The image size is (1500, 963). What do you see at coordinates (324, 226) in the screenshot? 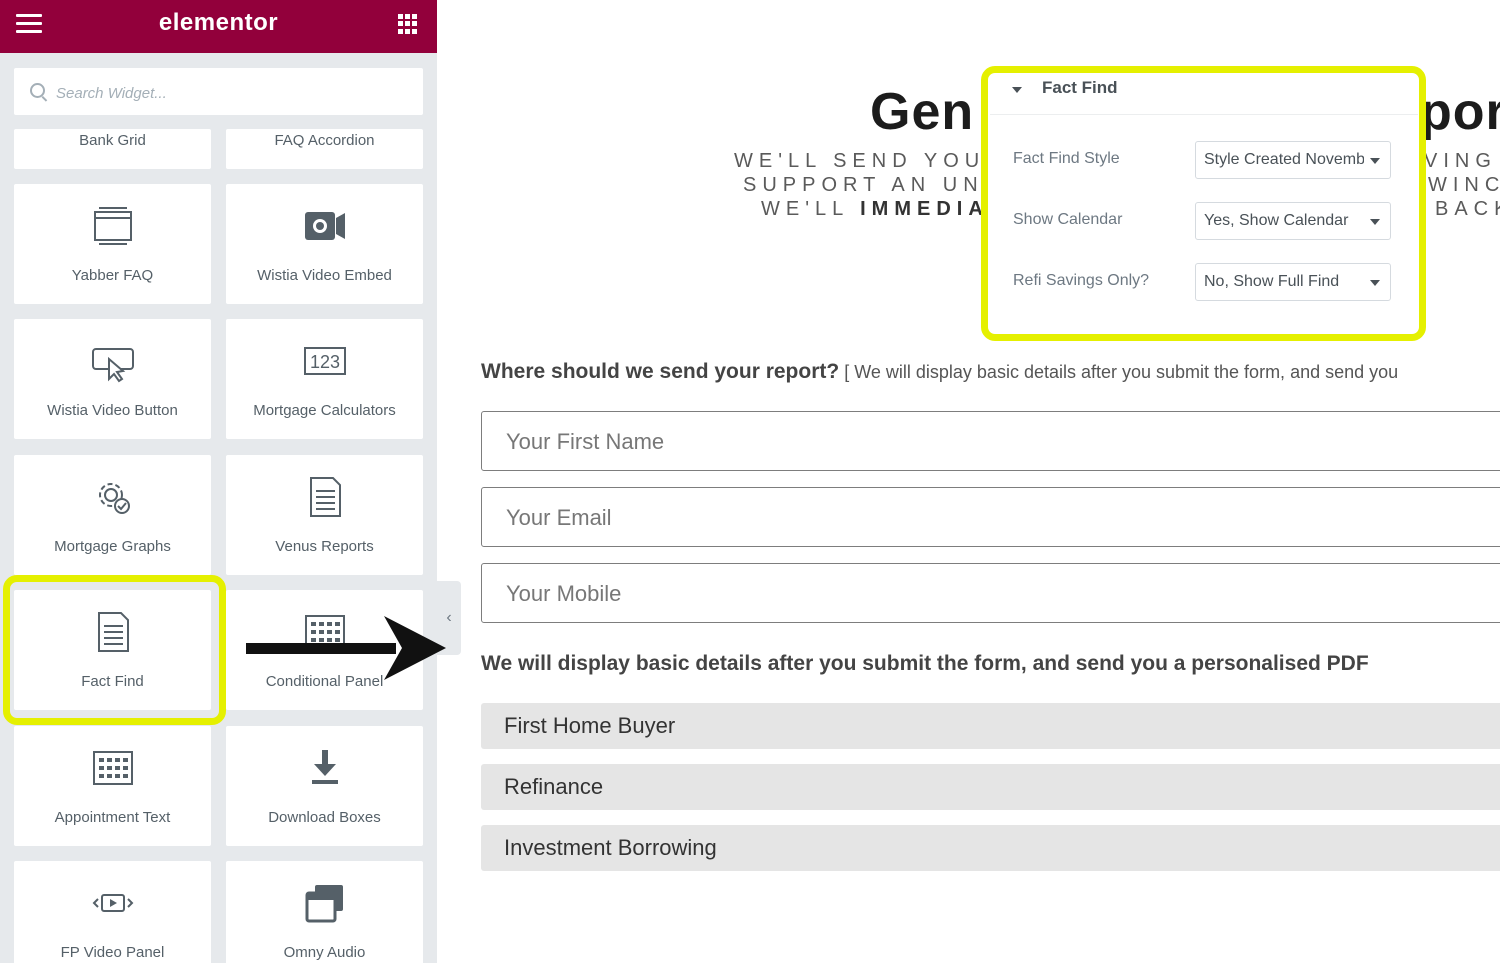
I see `video-camera-icon` at bounding box center [324, 226].